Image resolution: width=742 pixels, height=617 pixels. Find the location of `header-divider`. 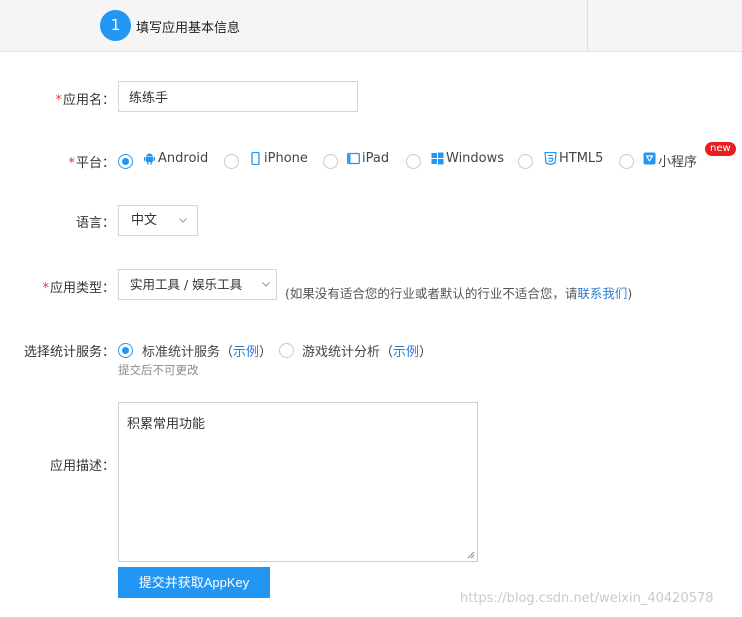

header-divider is located at coordinates (587, 26).